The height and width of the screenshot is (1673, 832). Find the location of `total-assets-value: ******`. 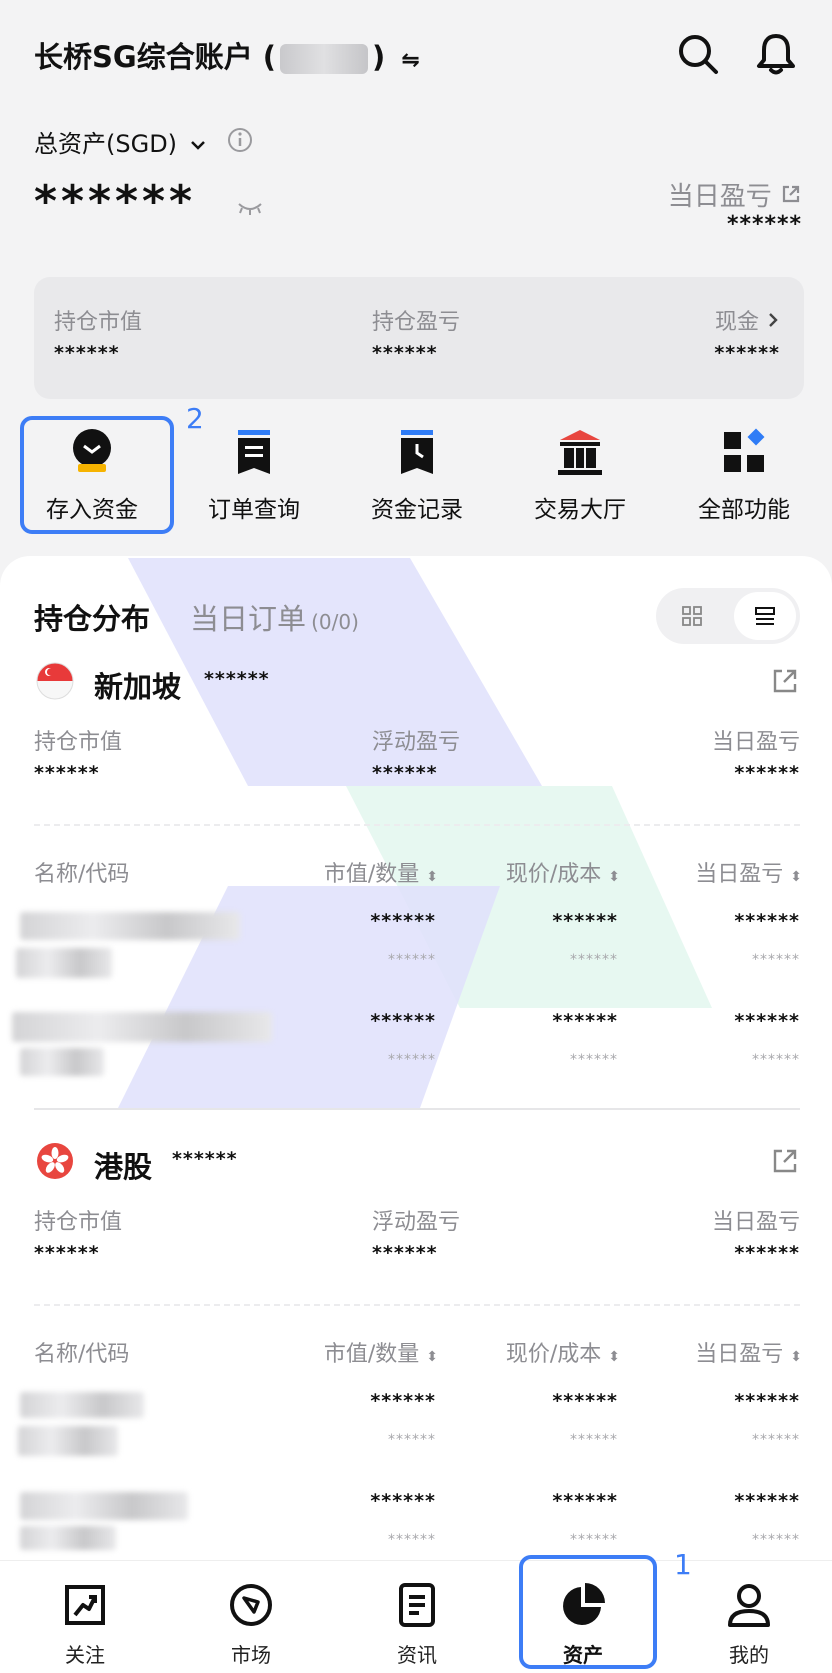

total-assets-value: ****** is located at coordinates (115, 201).